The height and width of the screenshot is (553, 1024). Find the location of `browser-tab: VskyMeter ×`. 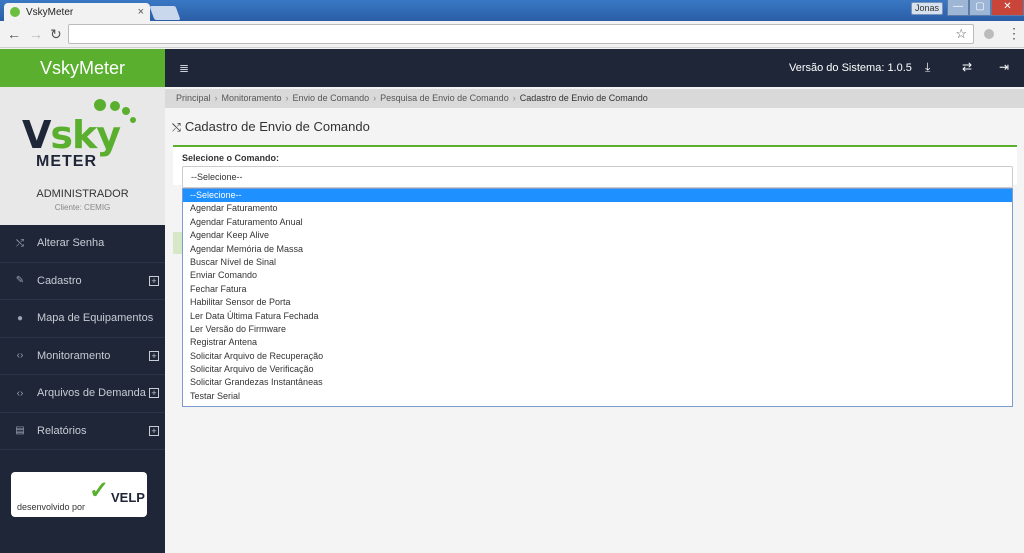

browser-tab: VskyMeter × is located at coordinates (77, 12).